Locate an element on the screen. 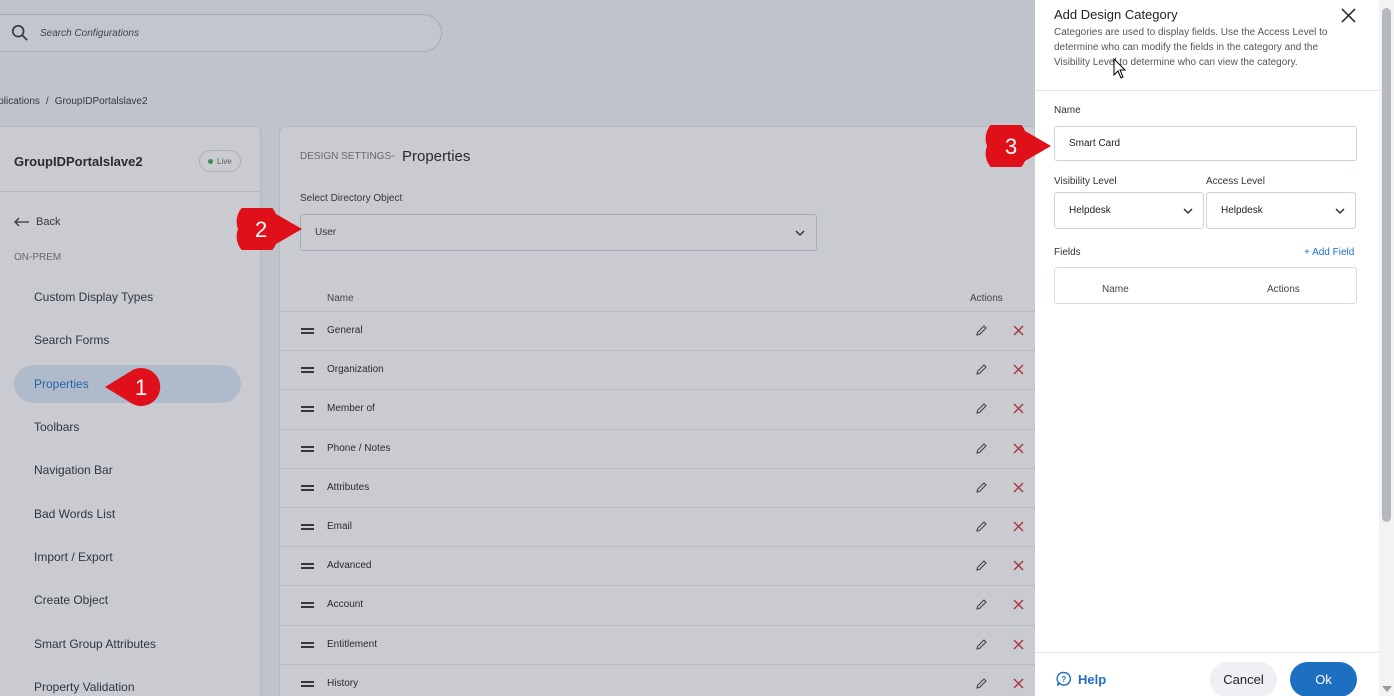 The image size is (1394, 696). directory-object-select: User is located at coordinates (558, 232).